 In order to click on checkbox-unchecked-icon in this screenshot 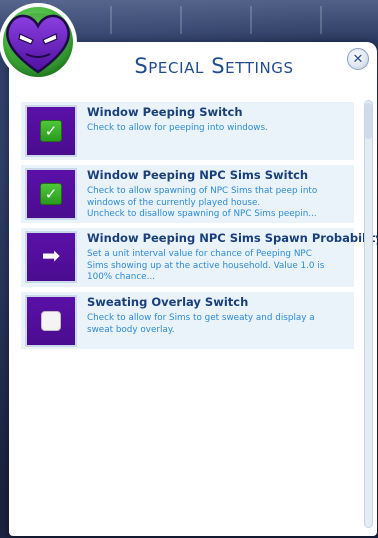, I will do `click(51, 321)`.